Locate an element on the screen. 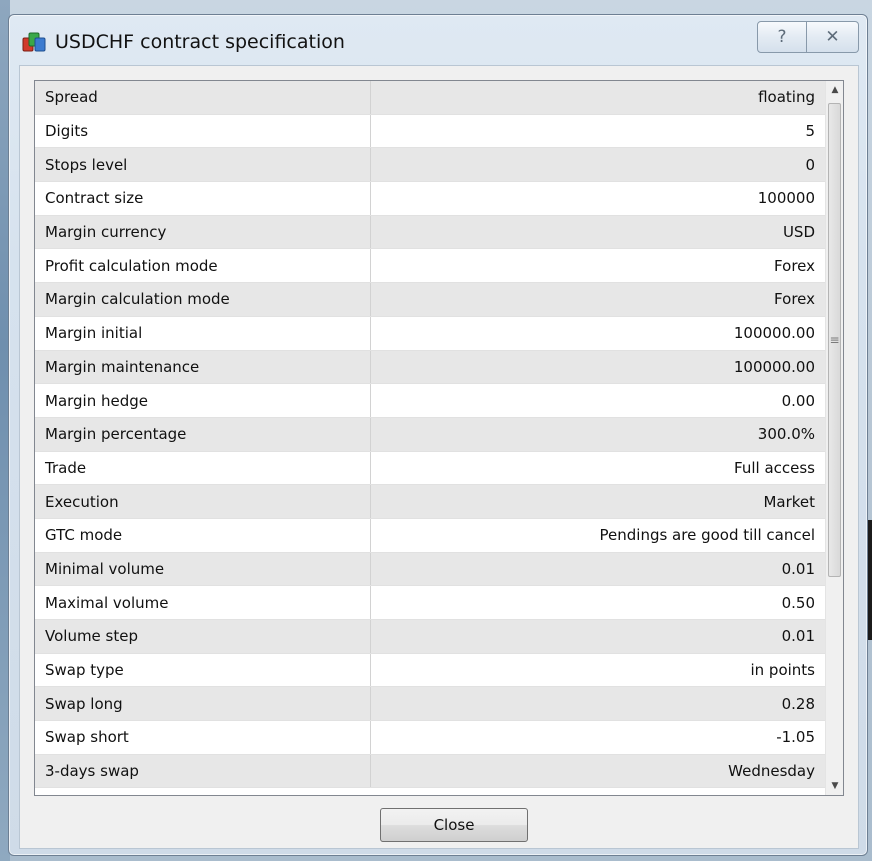 The width and height of the screenshot is (872, 861). spec-name: Execution is located at coordinates (203, 501).